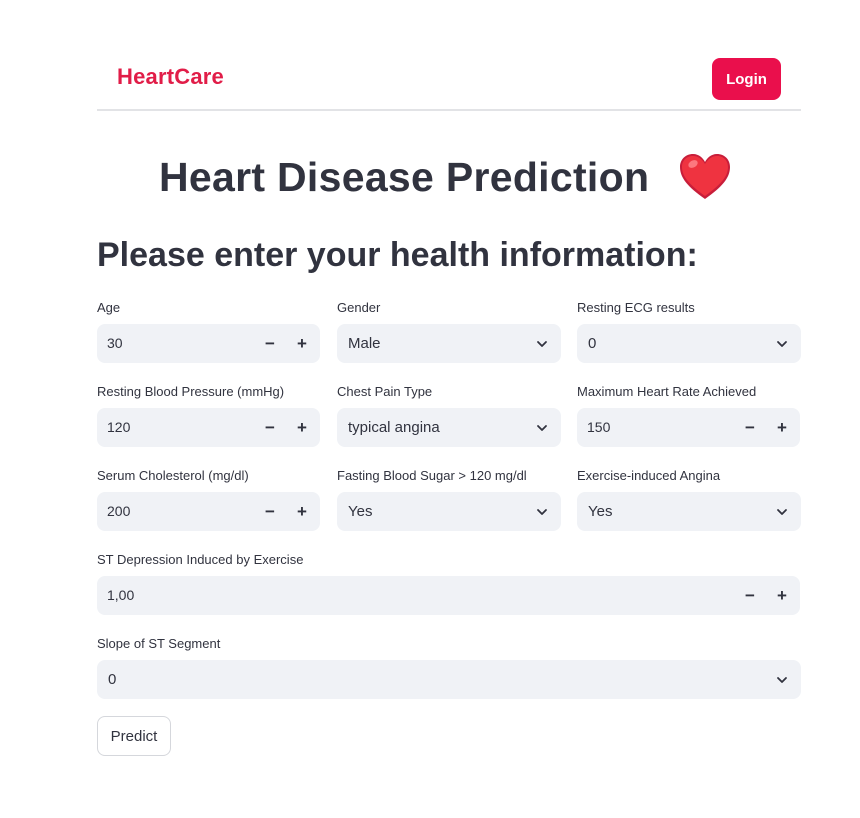 The width and height of the screenshot is (860, 818). What do you see at coordinates (448, 595) in the screenshot?
I see `st-depression-input: 1,00 − +` at bounding box center [448, 595].